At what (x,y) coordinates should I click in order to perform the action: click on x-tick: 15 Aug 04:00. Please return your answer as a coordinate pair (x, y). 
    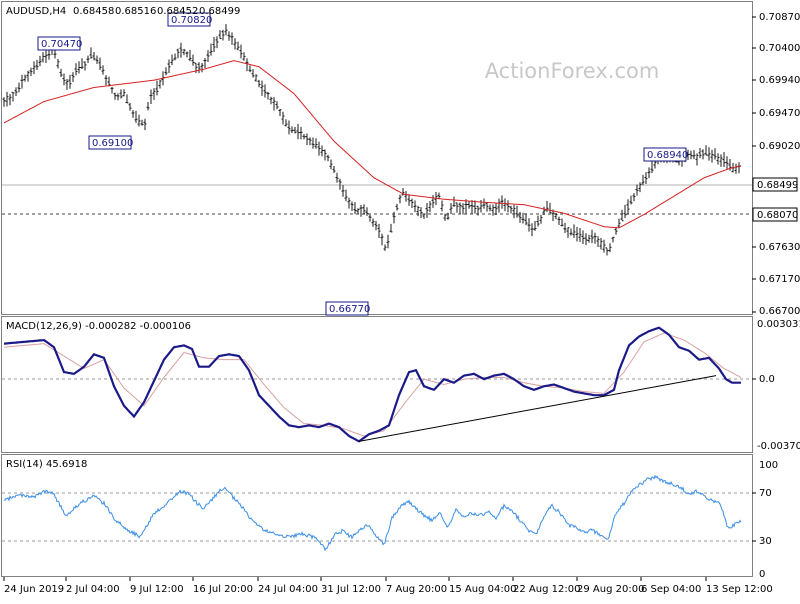
    Looking at the image, I should click on (482, 589).